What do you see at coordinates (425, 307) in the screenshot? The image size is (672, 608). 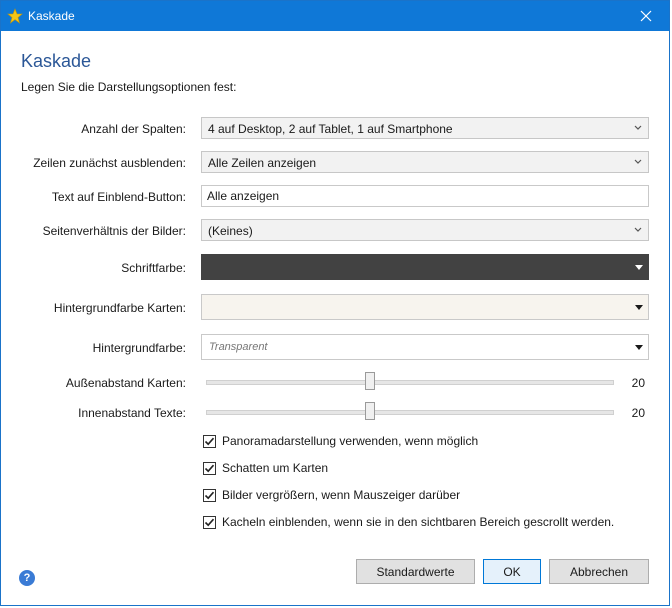 I see `card-bg-color-picker` at bounding box center [425, 307].